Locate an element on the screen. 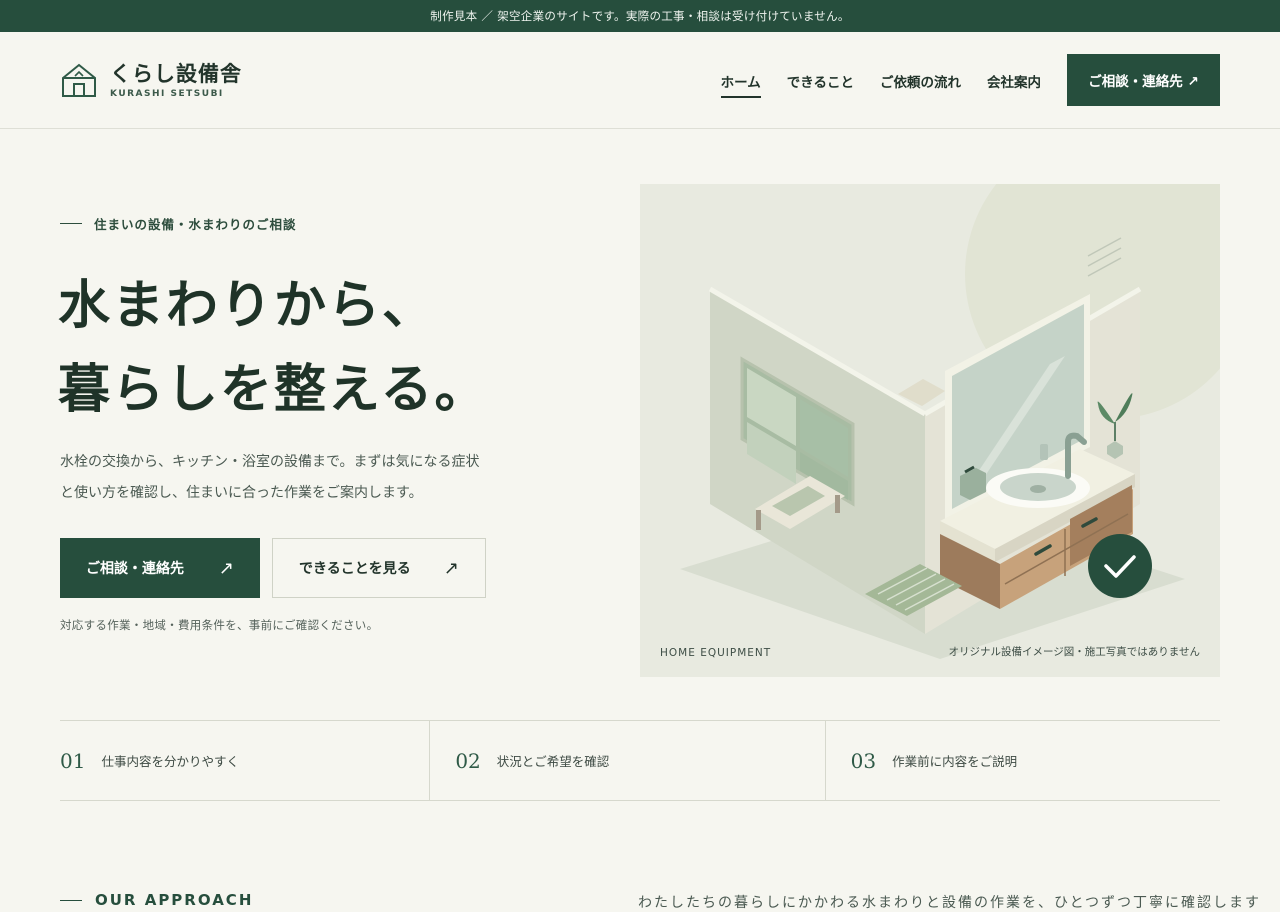 The width and height of the screenshot is (1280, 912). feature-number: 02 is located at coordinates (468, 760).